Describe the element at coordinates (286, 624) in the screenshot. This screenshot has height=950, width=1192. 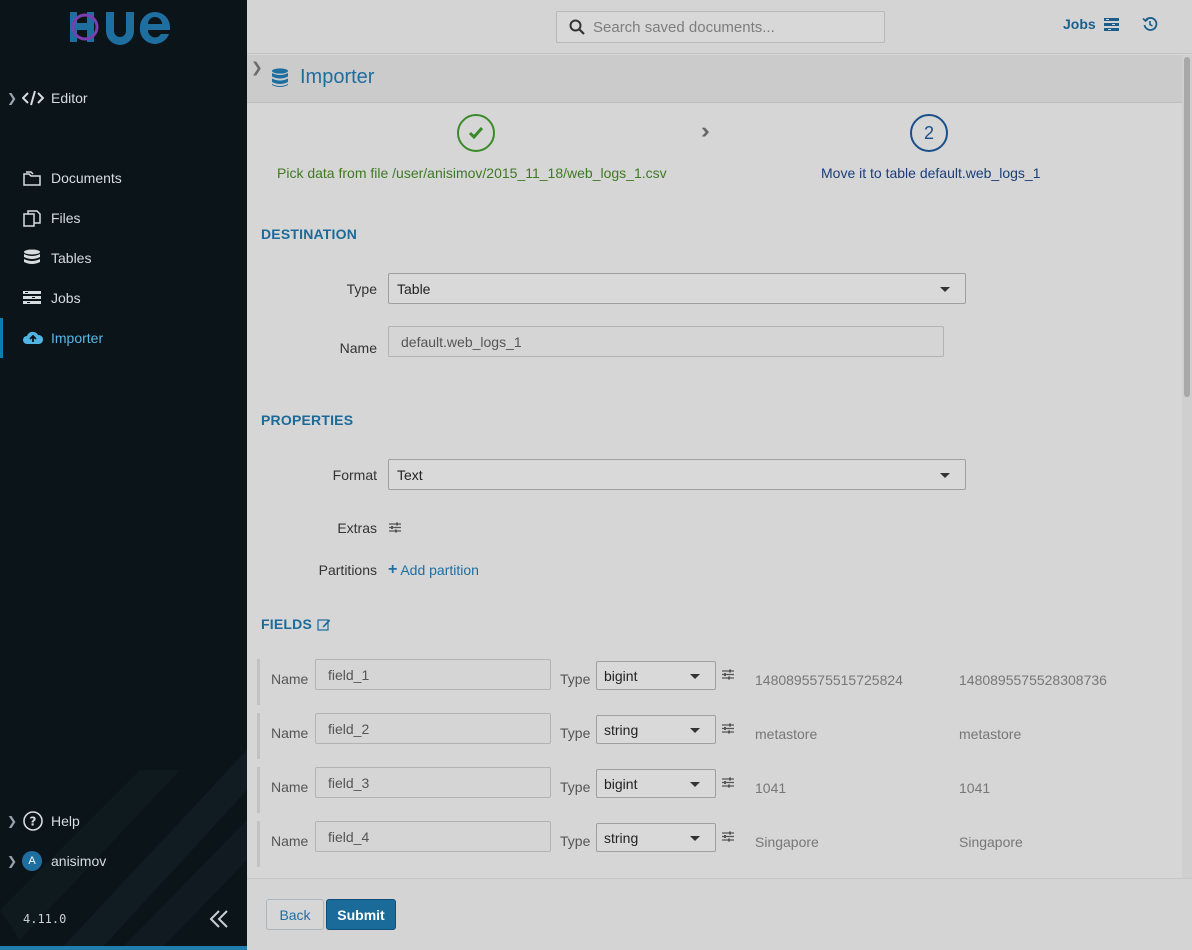
I see `fields-title-text: FIELDS` at that location.